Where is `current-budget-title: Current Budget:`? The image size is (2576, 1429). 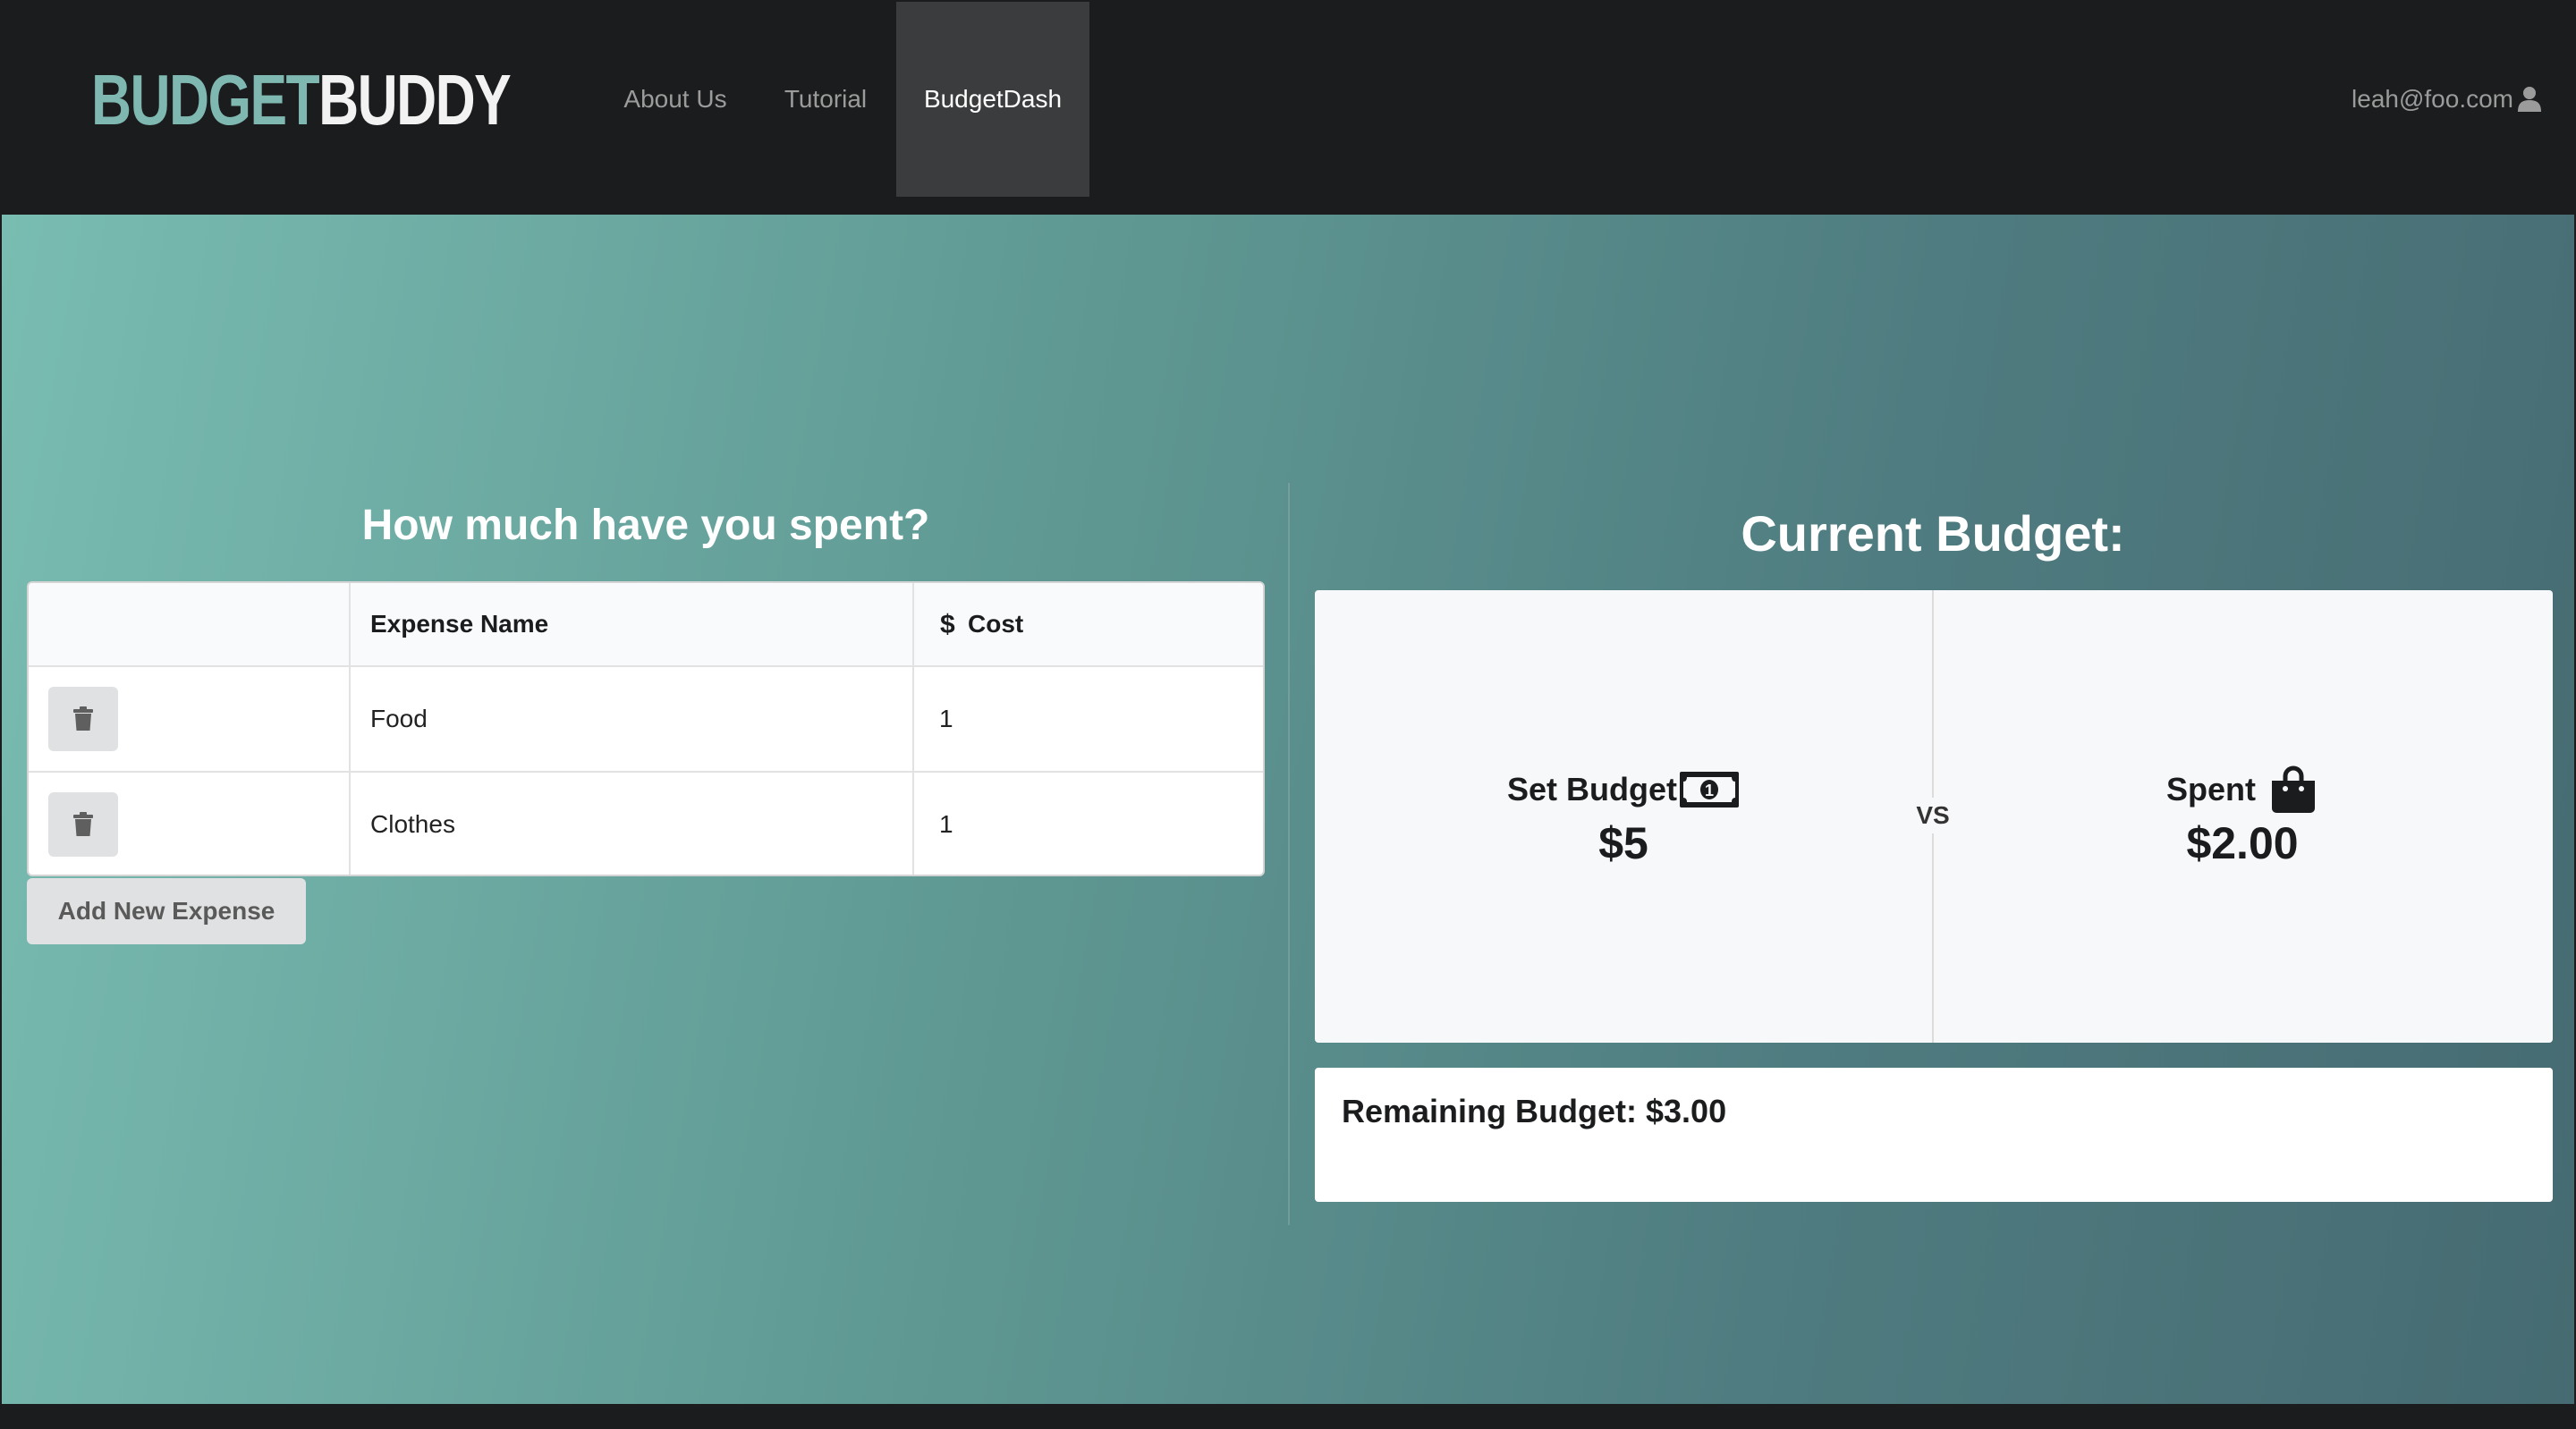
current-budget-title: Current Budget: is located at coordinates (1933, 533).